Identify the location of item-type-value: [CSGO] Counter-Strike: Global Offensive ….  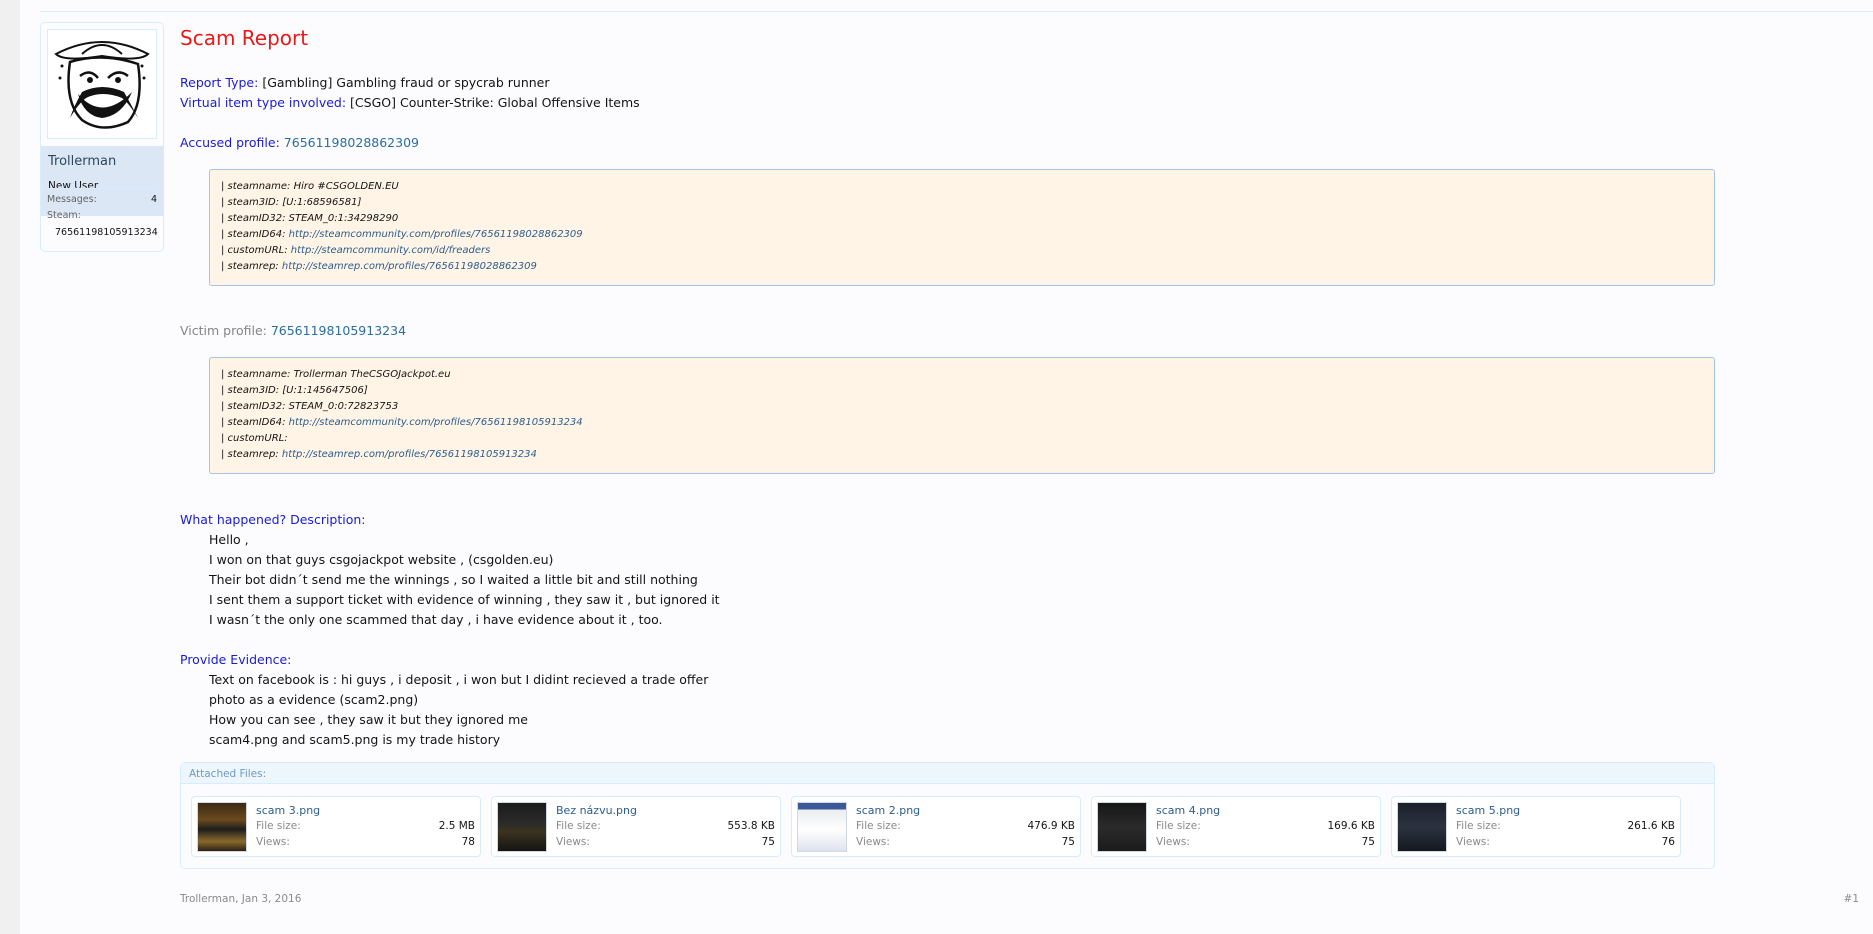
(493, 102).